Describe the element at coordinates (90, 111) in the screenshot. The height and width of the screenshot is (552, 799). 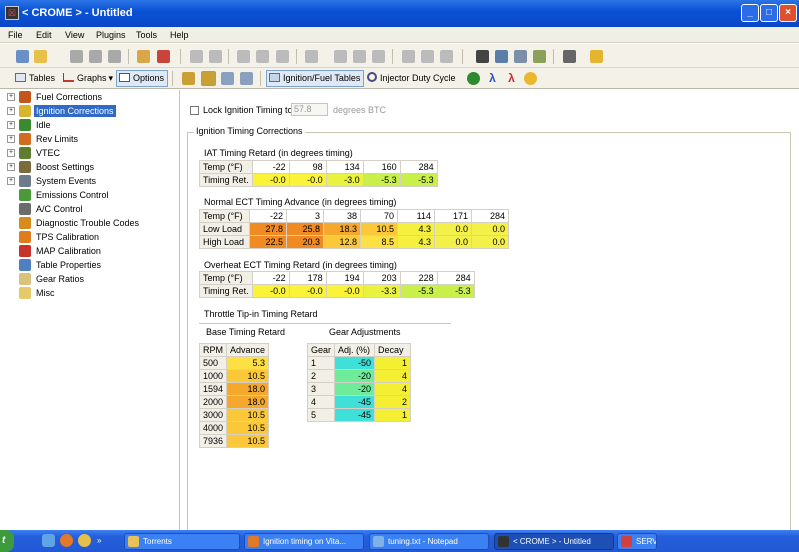
I see `tree-item: + Ignition Corrections` at that location.